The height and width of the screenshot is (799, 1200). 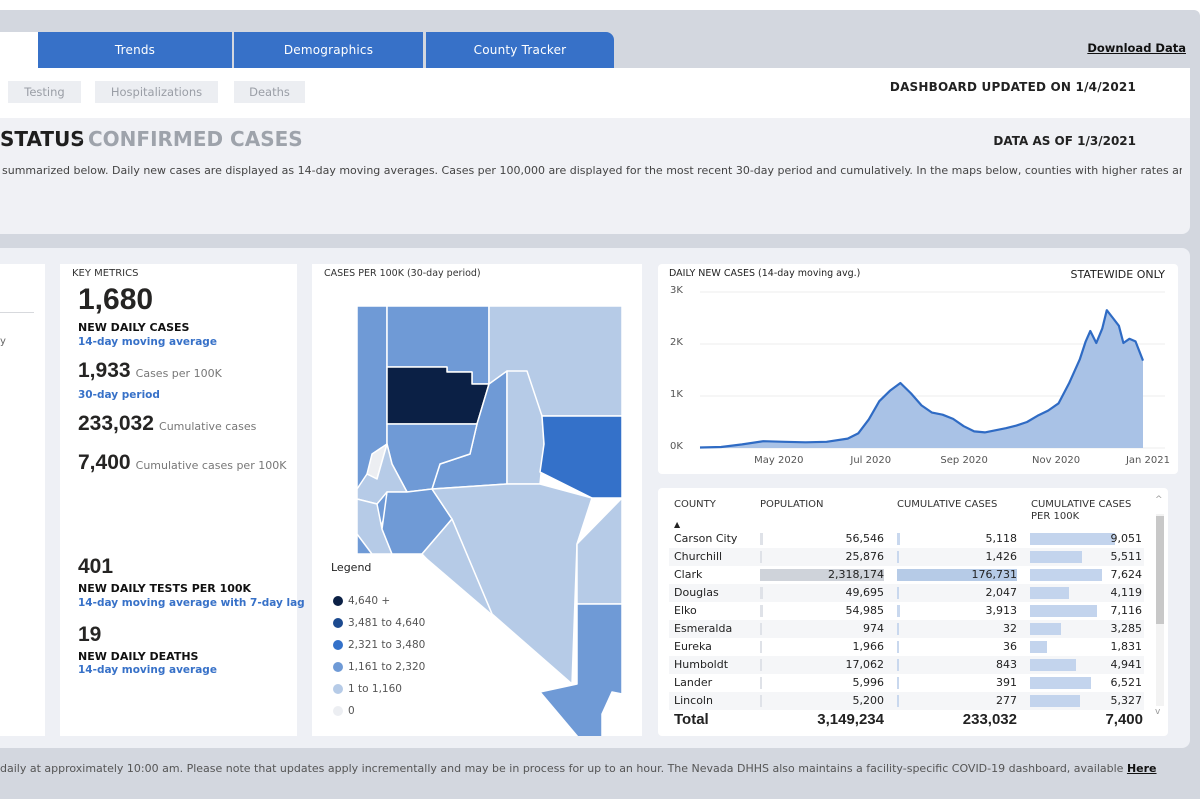 I want to click on cumulative-cases-metric: 233,032 Cumulative cases, so click(x=167, y=424).